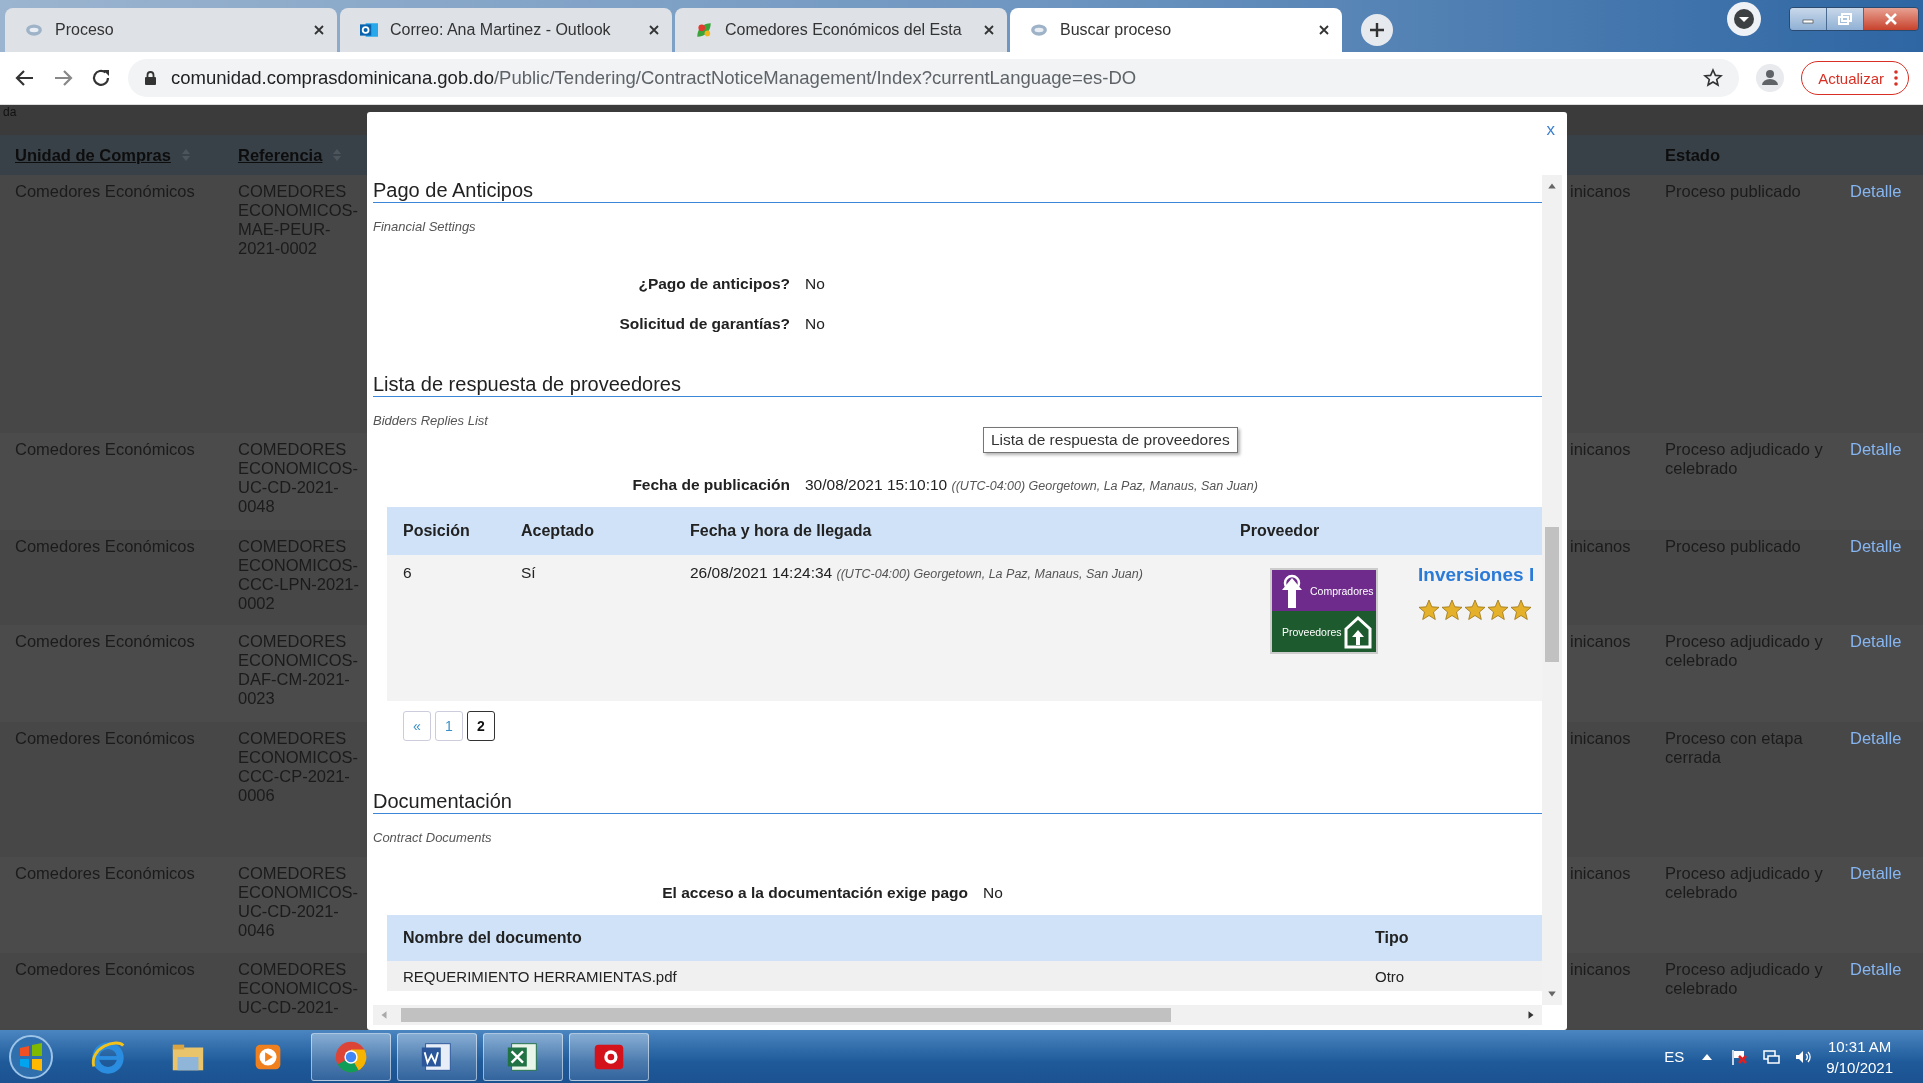  I want to click on url-path: /Public/Tendering/ContractNoticeManagement/Index?currentLanguage=es-DO, so click(815, 77).